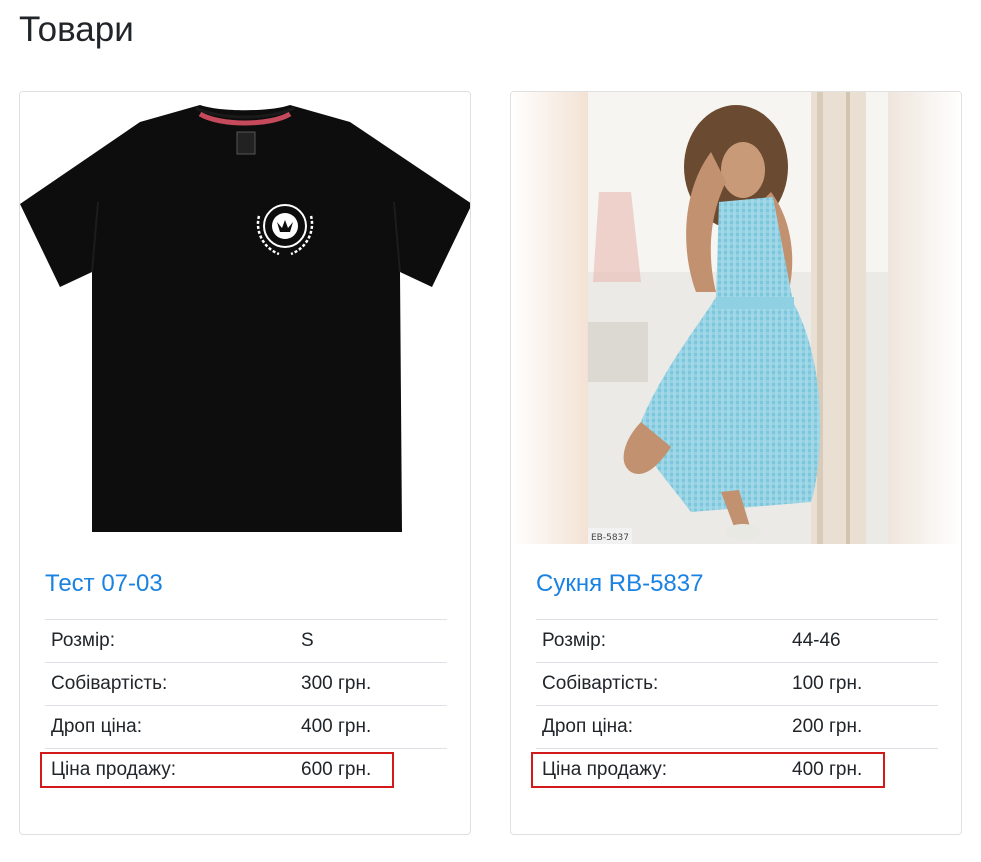  Describe the element at coordinates (862, 684) in the screenshot. I see `cost-value: 100 грн.` at that location.